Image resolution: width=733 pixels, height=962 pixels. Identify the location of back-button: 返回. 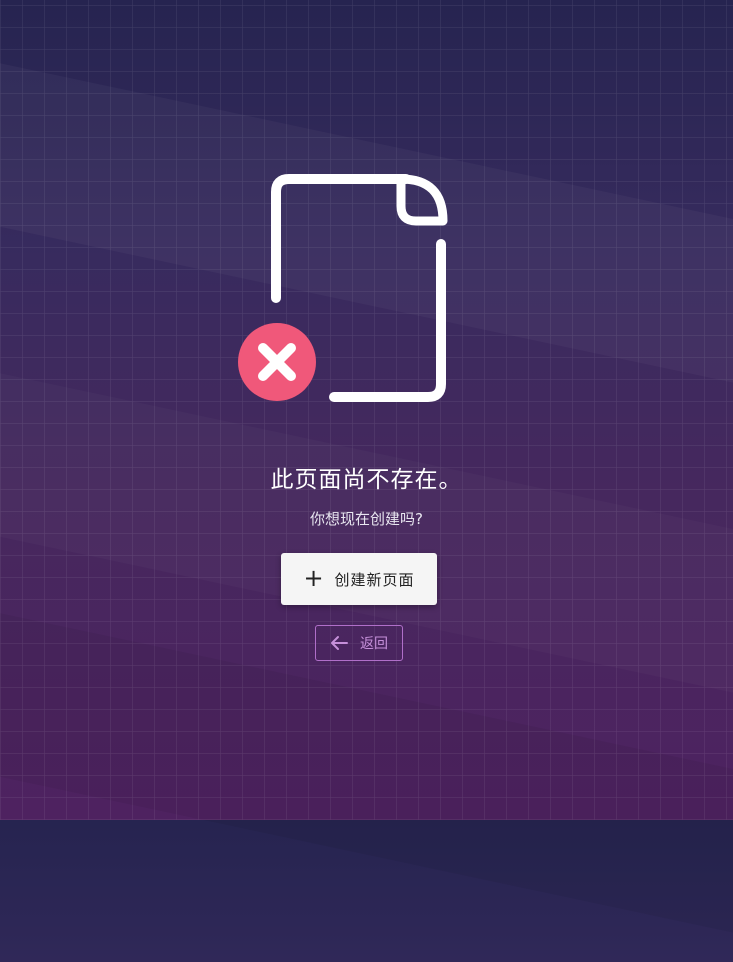
(359, 643).